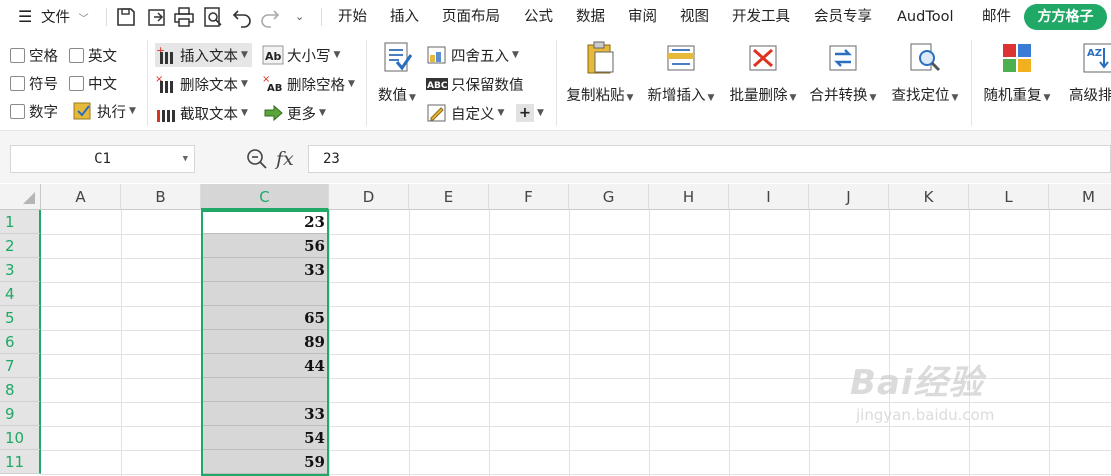  I want to click on column-header-k: K, so click(929, 197).